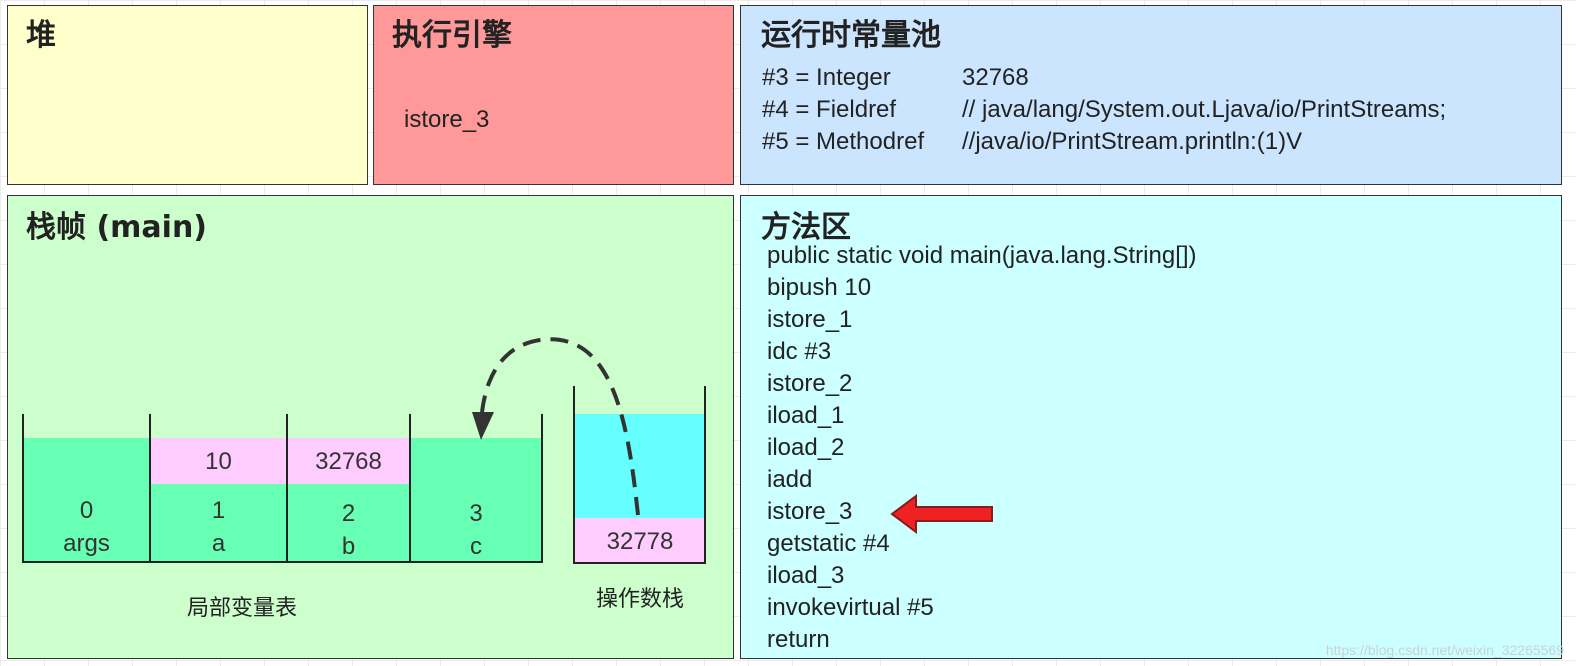 This screenshot has width=1576, height=666. Describe the element at coordinates (187, 95) in the screenshot. I see `heap-panel: 堆` at that location.